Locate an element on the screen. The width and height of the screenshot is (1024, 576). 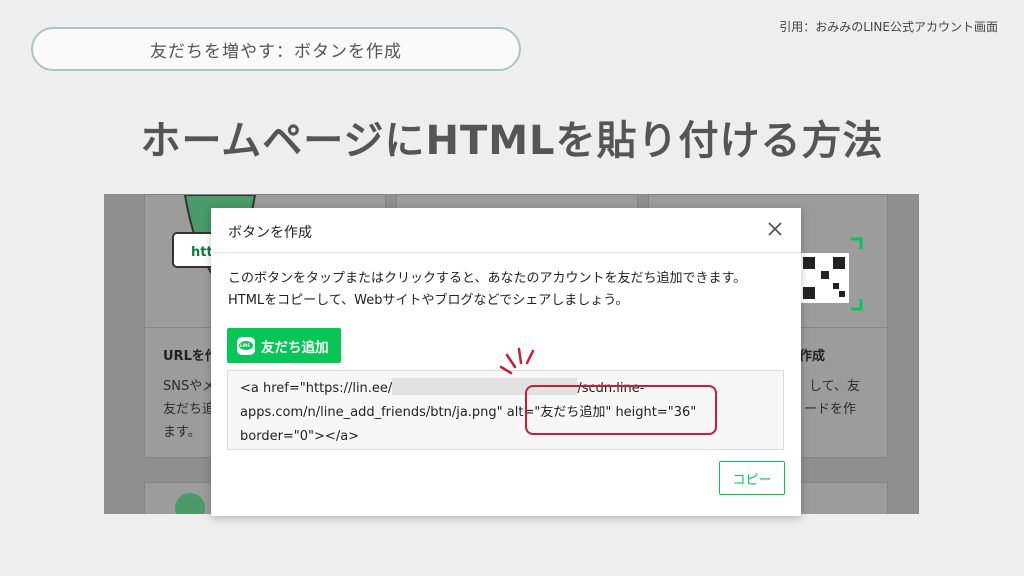
background-card-text-1: して、友 is located at coordinates (834, 386).